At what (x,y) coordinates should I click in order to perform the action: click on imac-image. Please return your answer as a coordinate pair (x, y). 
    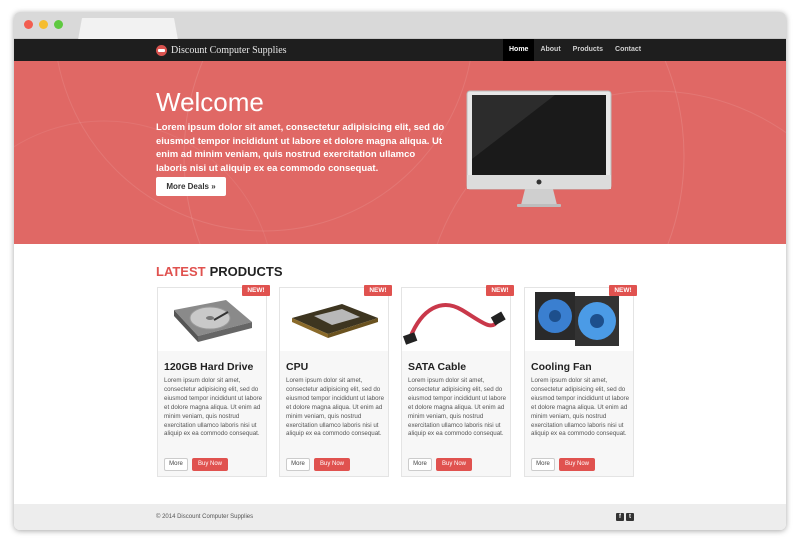
    Looking at the image, I should click on (539, 148).